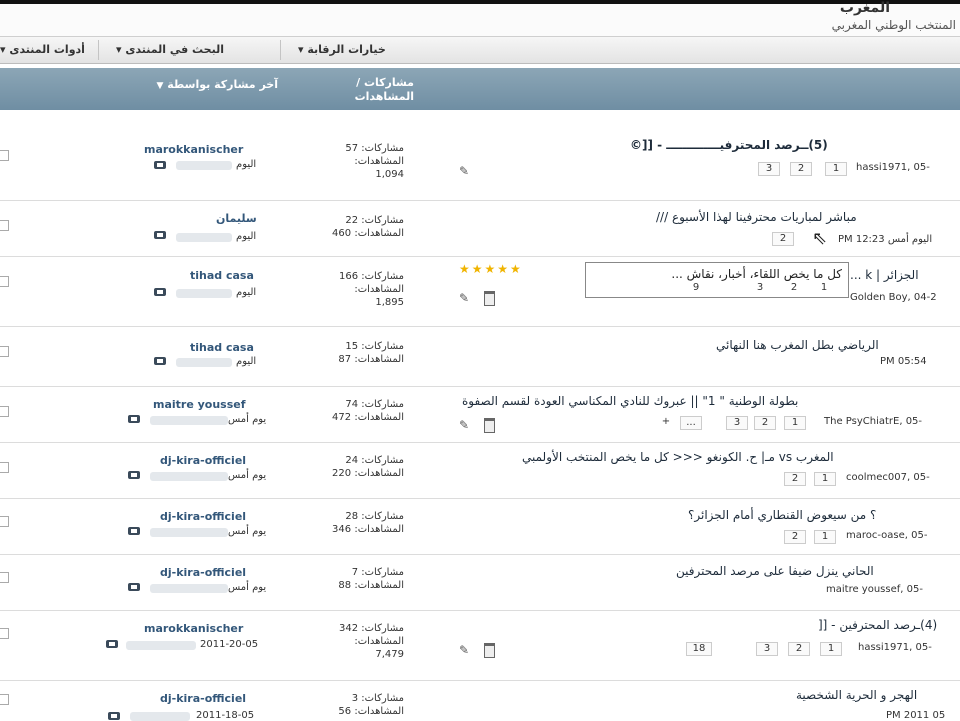 The image size is (960, 721). What do you see at coordinates (797, 345) in the screenshot?
I see `thread-title: الرياضي بطل المغرب هنا النهائي` at bounding box center [797, 345].